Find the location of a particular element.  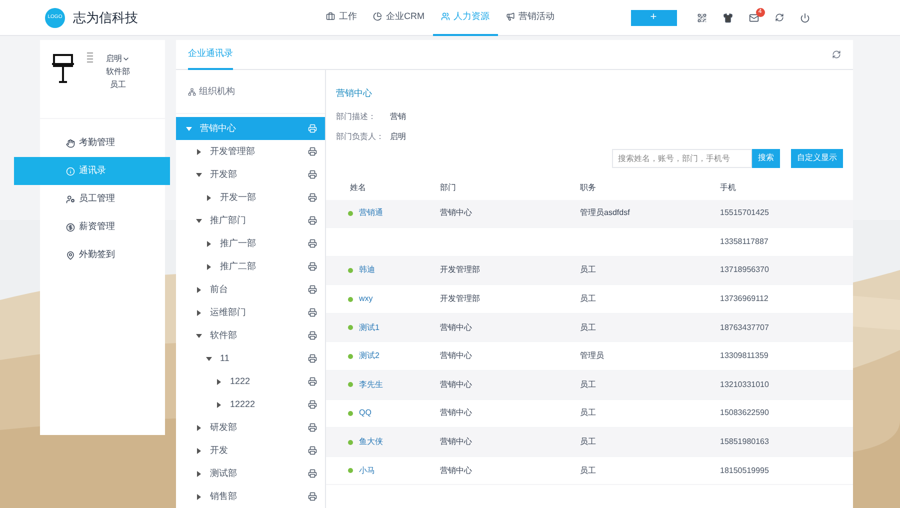

tree-item: 前台 is located at coordinates (250, 289).